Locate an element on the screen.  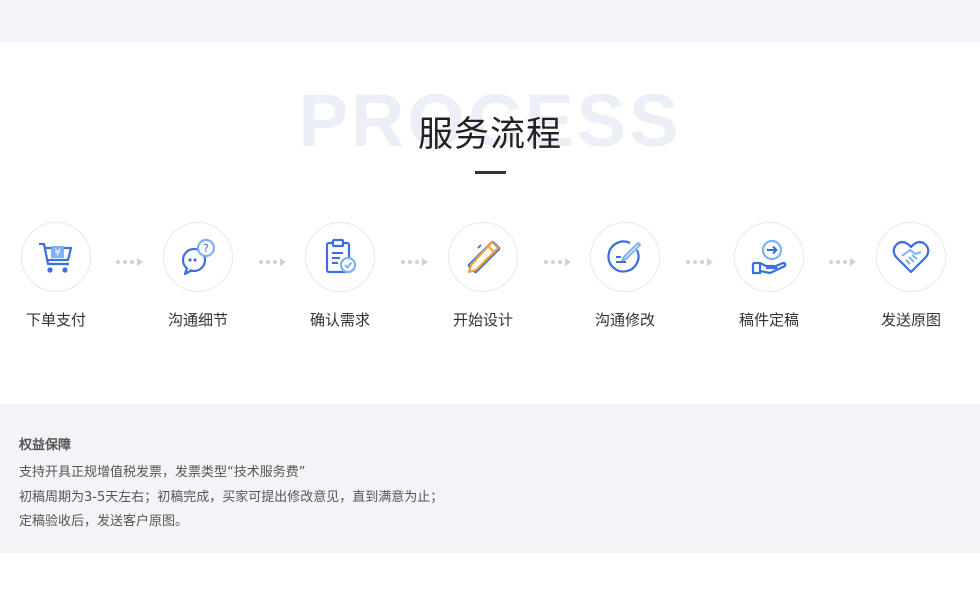
step-label: 稿件定稿 is located at coordinates (768, 320).